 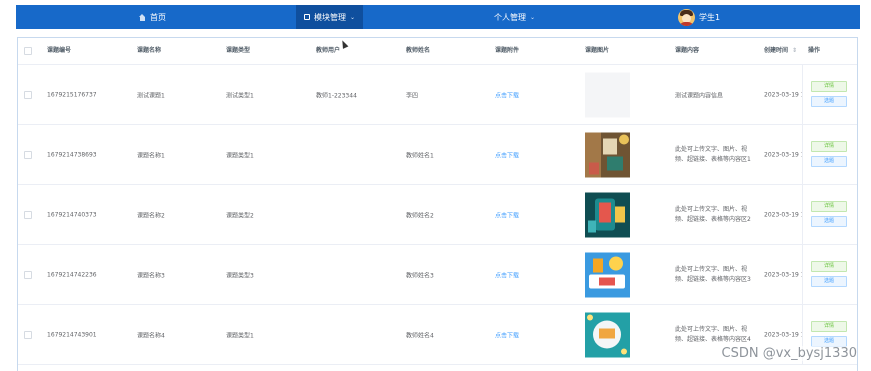 I want to click on nav-home: 首页, so click(x=152, y=17).